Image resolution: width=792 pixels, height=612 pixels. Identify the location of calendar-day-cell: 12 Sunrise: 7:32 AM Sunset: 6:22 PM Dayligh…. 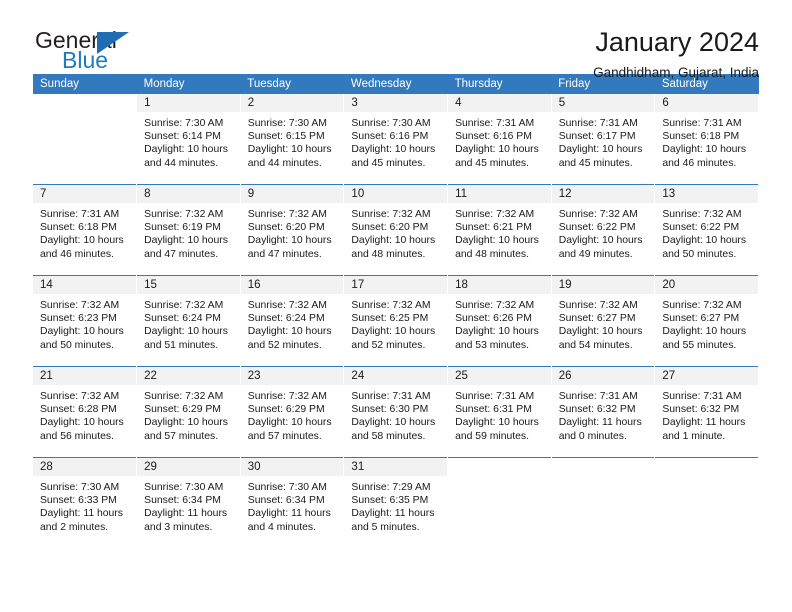
(603, 230).